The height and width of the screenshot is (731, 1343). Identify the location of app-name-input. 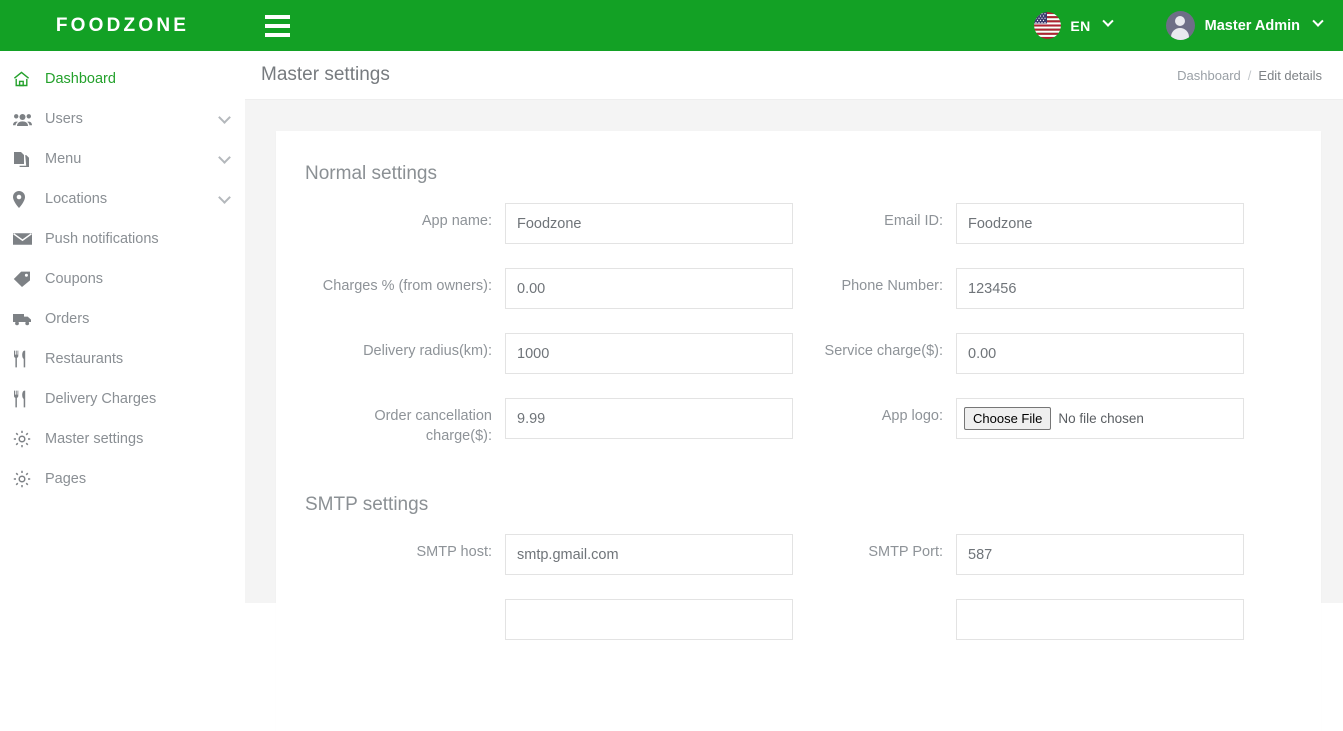
(649, 223).